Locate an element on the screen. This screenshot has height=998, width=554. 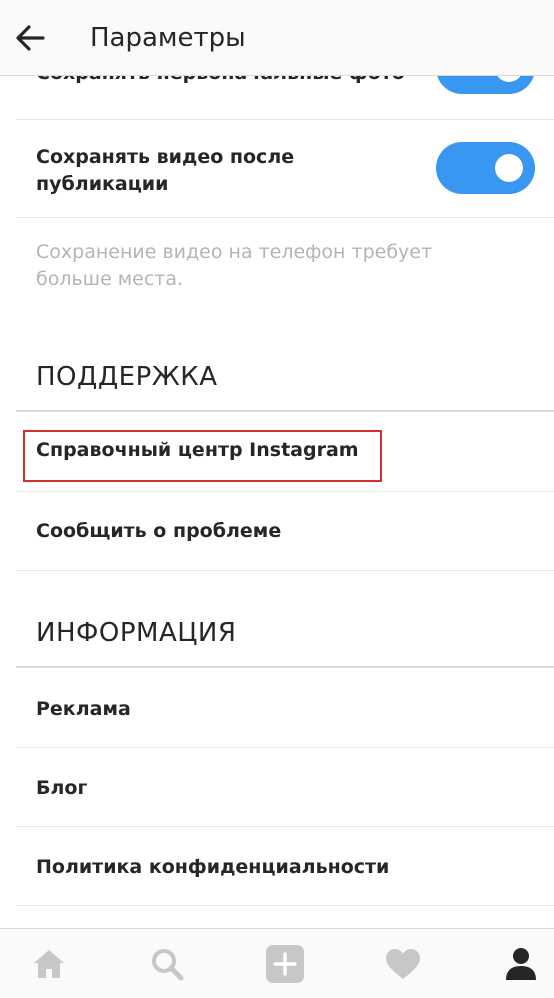
setting-label-line1: Сохранять видео после is located at coordinates (165, 157).